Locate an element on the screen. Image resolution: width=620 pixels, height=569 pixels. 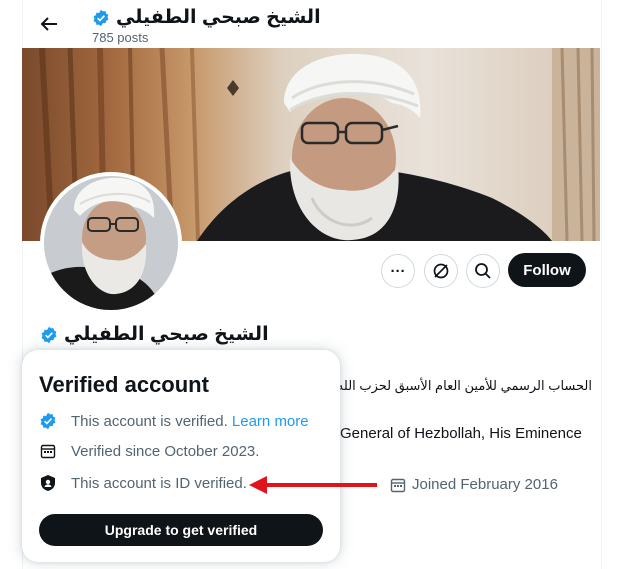
joined-date: Joined February 2016 is located at coordinates (474, 484).